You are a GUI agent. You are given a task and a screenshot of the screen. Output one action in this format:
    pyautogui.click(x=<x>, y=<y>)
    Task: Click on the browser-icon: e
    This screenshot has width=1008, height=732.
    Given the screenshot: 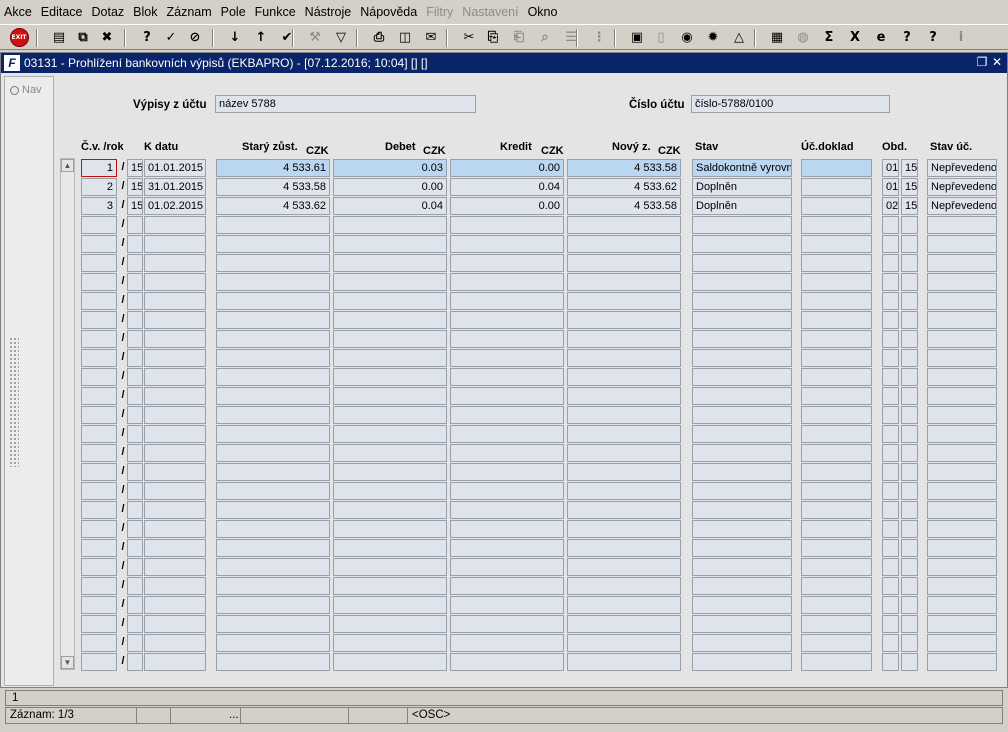 What is the action you would take?
    pyautogui.click(x=881, y=37)
    